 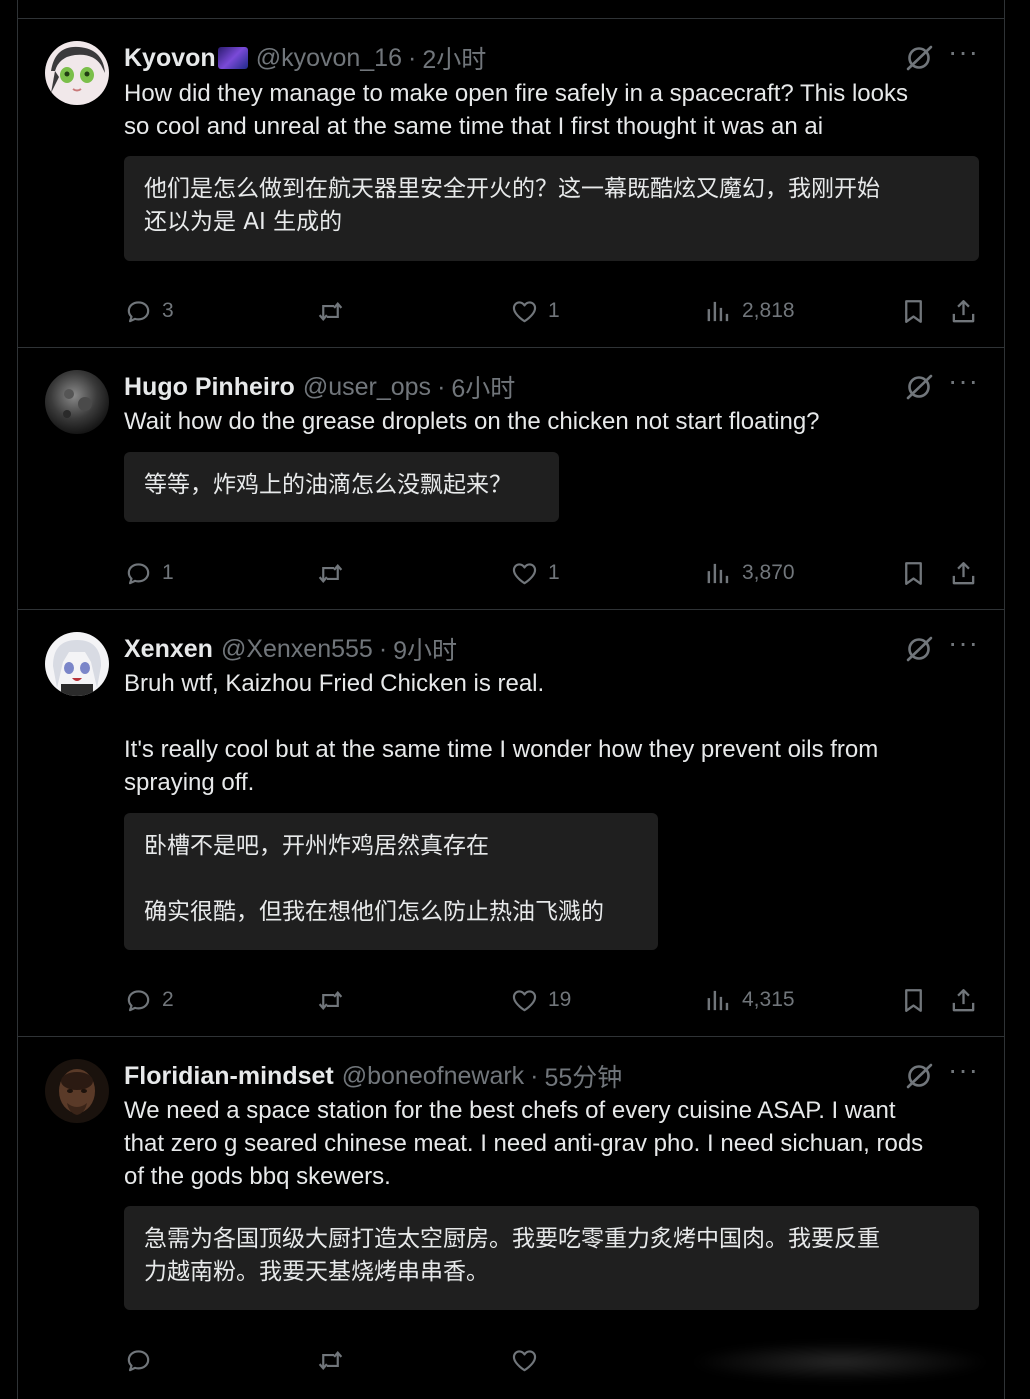 I want to click on reply-button, so click(x=138, y=1360).